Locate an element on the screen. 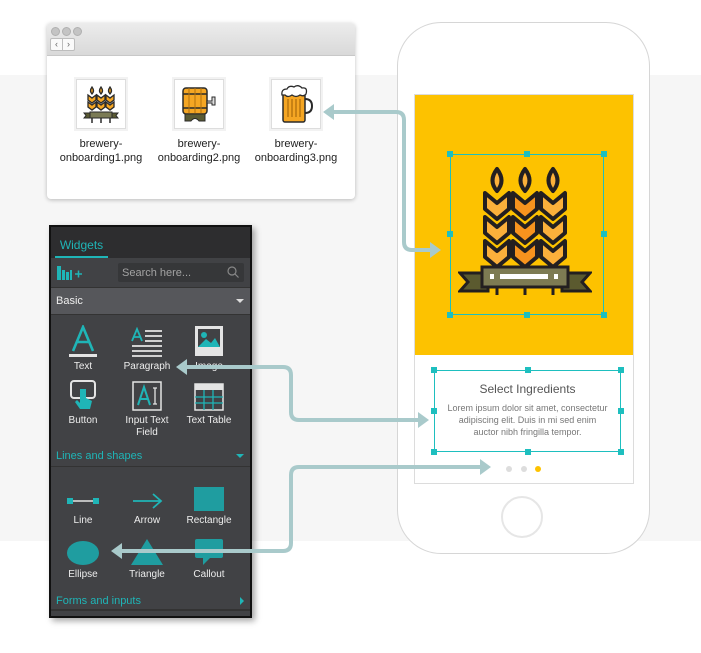 This screenshot has height=653, width=701. connector-pager-to-ellipse is located at coordinates (301, 509).